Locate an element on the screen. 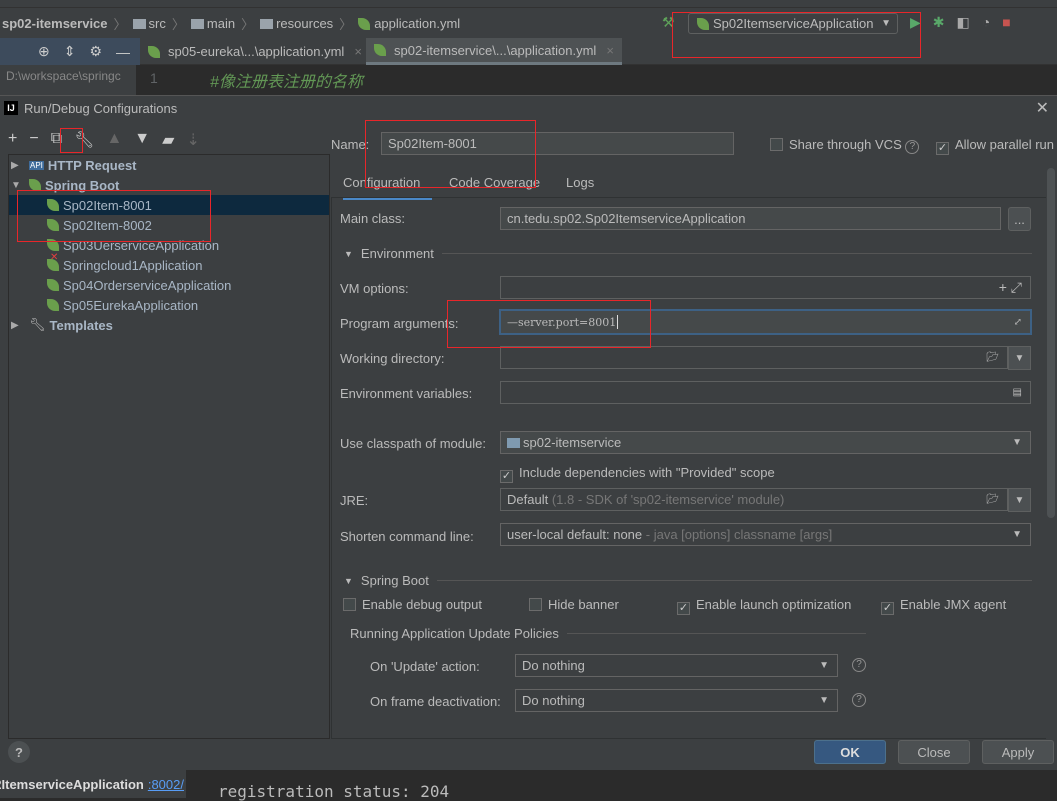 This screenshot has width=1057, height=801. shorten-label: Shorten command line: is located at coordinates (407, 536).